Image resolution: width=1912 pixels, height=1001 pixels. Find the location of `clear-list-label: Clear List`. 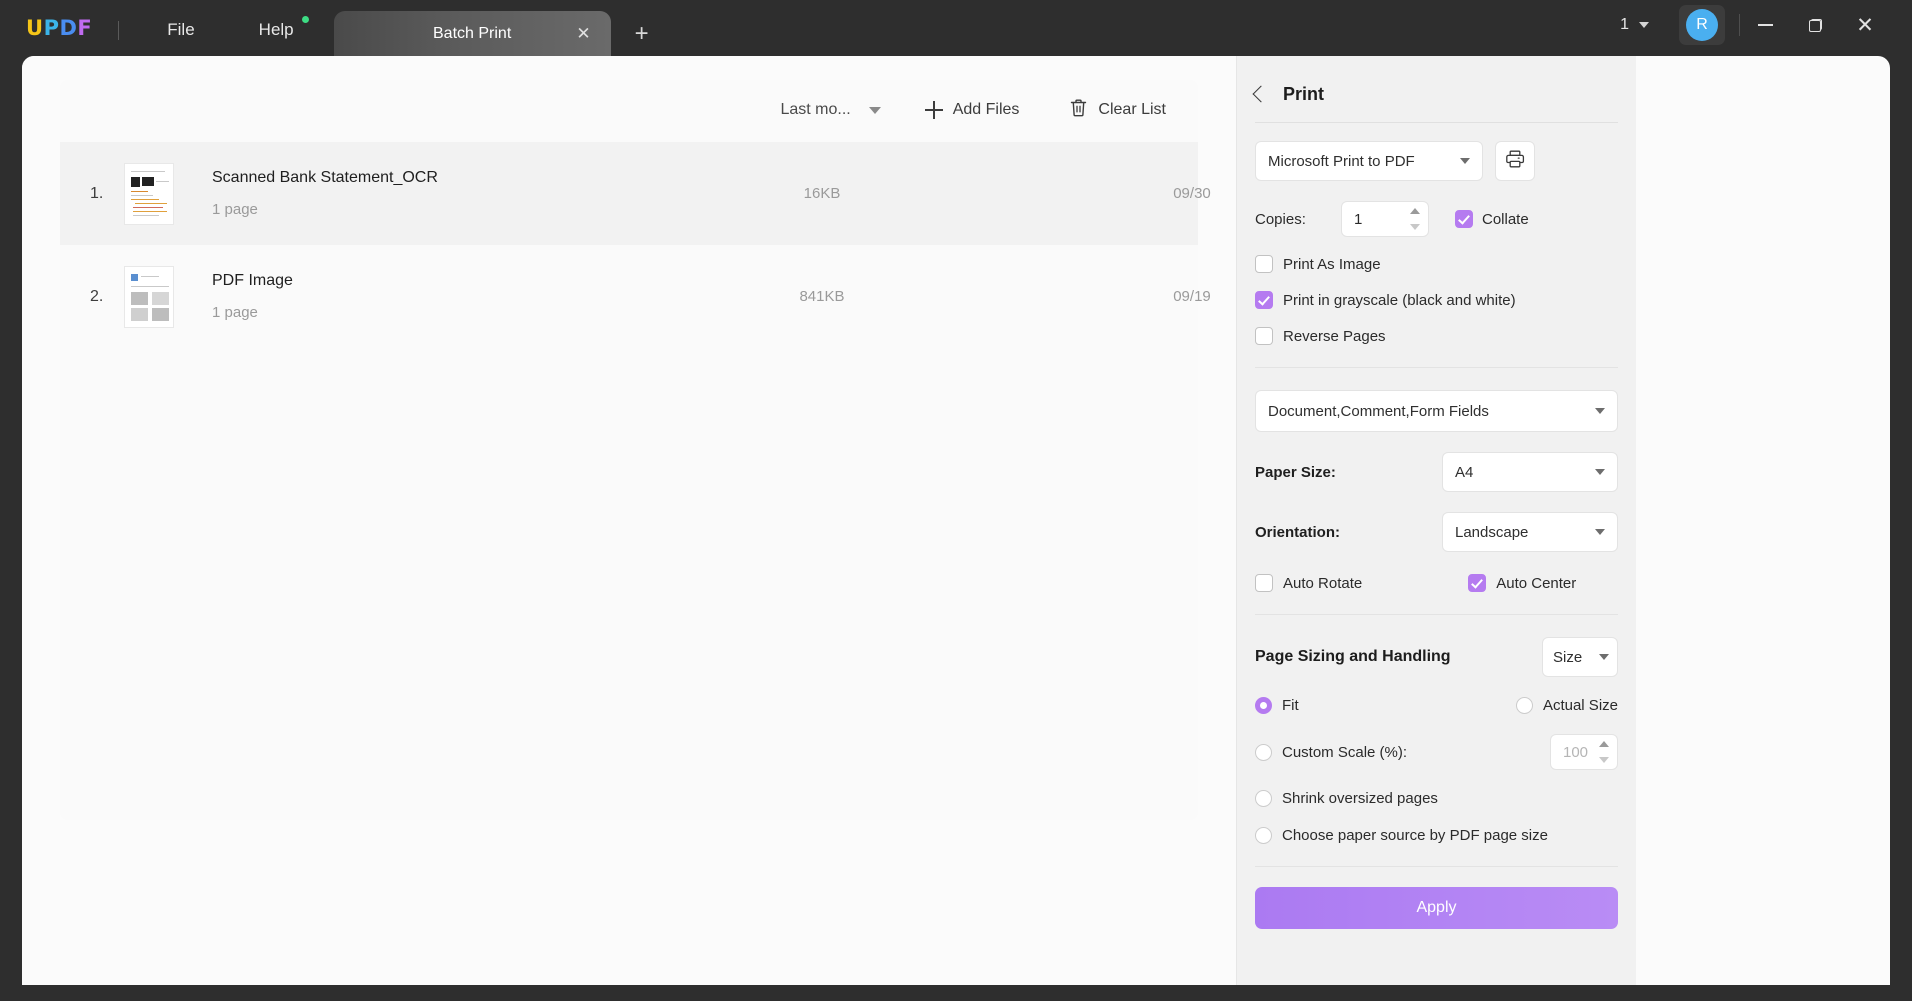

clear-list-label: Clear List is located at coordinates (1132, 109).